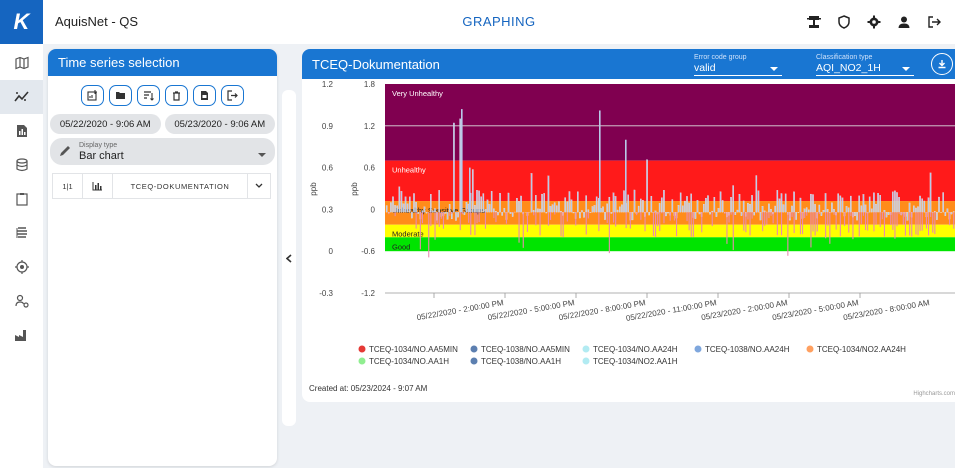 The image size is (955, 468). What do you see at coordinates (670, 122) in the screenshot?
I see `plot-band` at bounding box center [670, 122].